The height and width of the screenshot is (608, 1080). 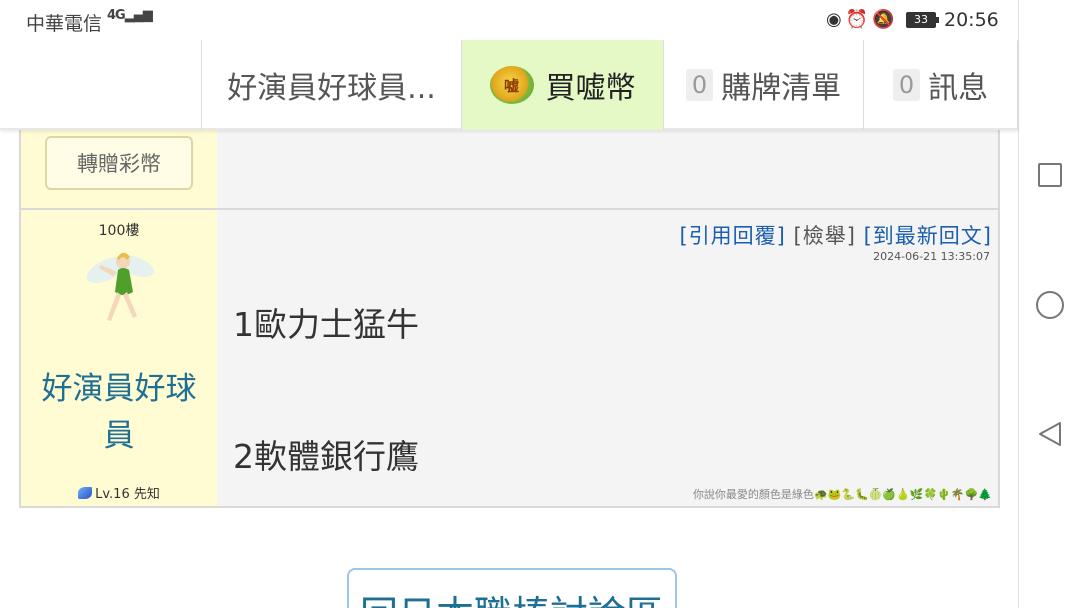 I want to click on mute-icon: 🔕, so click(x=883, y=19).